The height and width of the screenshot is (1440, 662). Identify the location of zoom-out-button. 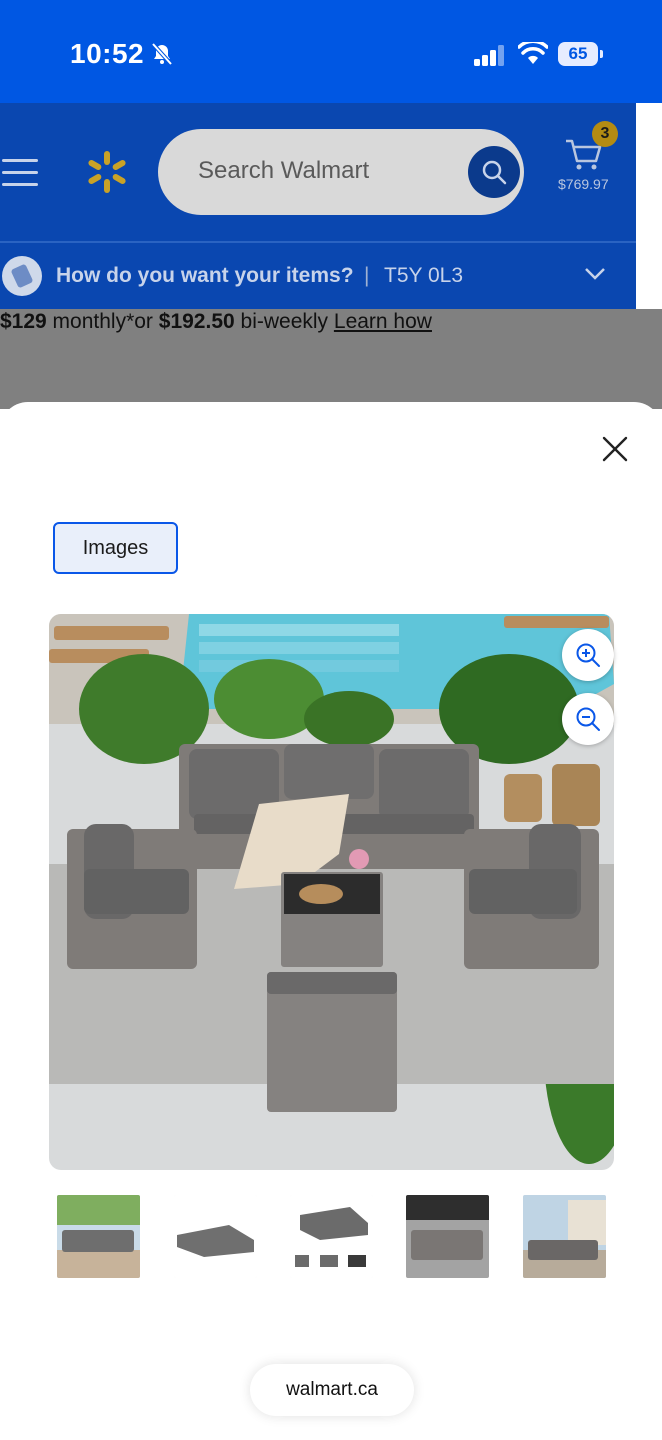
(588, 719).